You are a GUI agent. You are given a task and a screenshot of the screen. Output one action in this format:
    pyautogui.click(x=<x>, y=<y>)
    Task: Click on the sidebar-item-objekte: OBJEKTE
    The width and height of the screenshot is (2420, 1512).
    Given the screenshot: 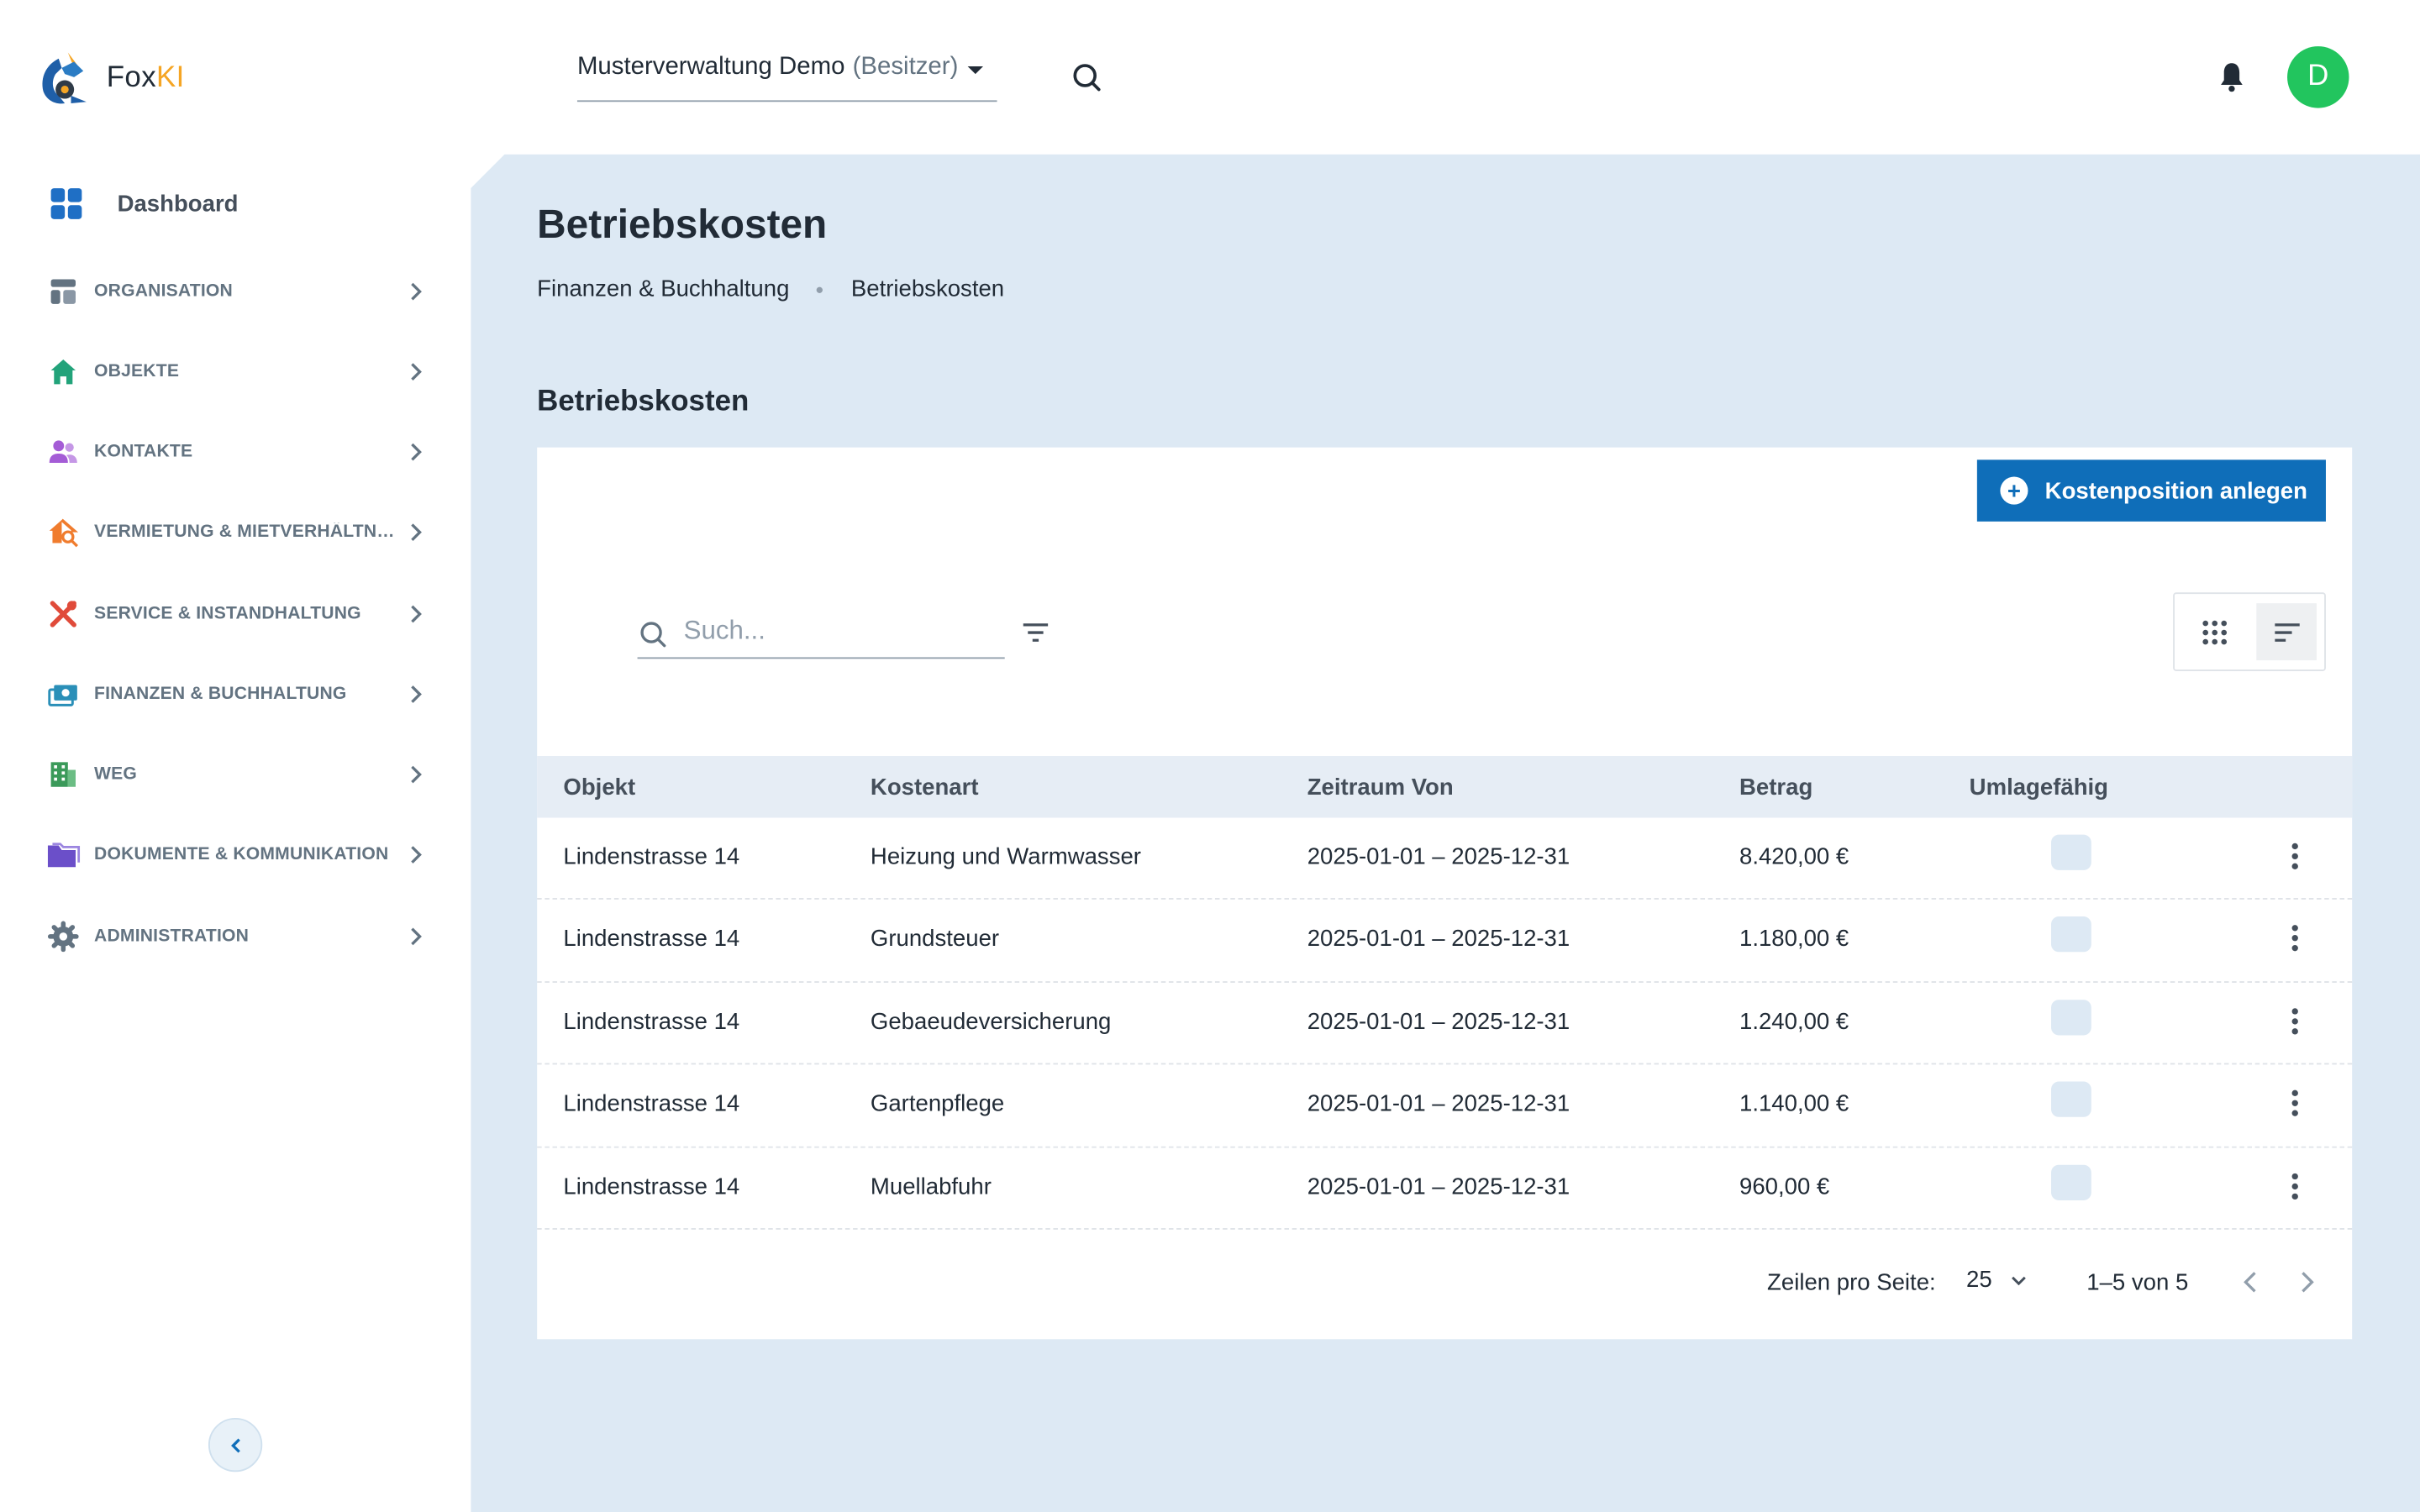 What is the action you would take?
    pyautogui.click(x=239, y=372)
    